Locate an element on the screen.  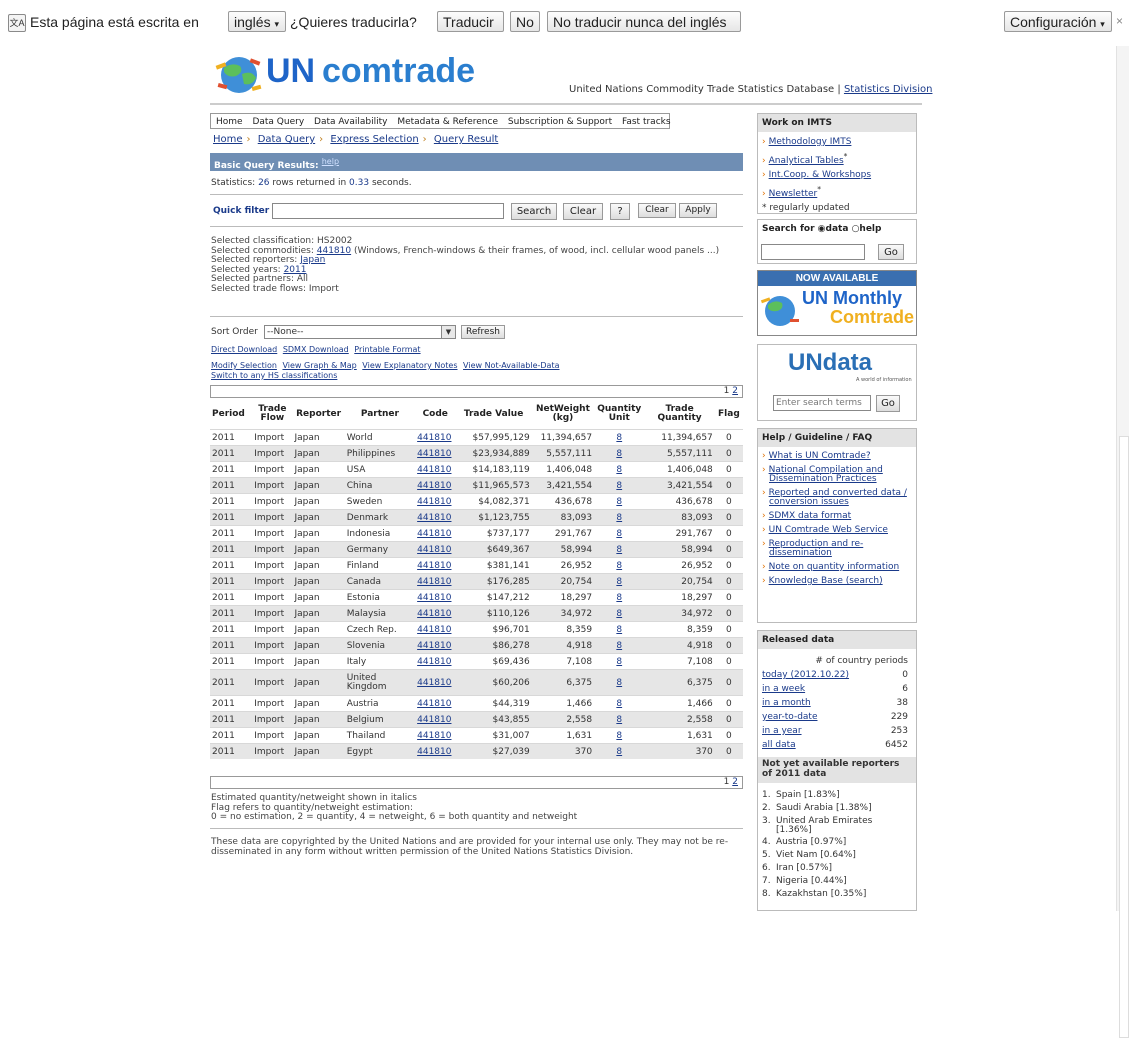
site-search-input is located at coordinates (813, 252).